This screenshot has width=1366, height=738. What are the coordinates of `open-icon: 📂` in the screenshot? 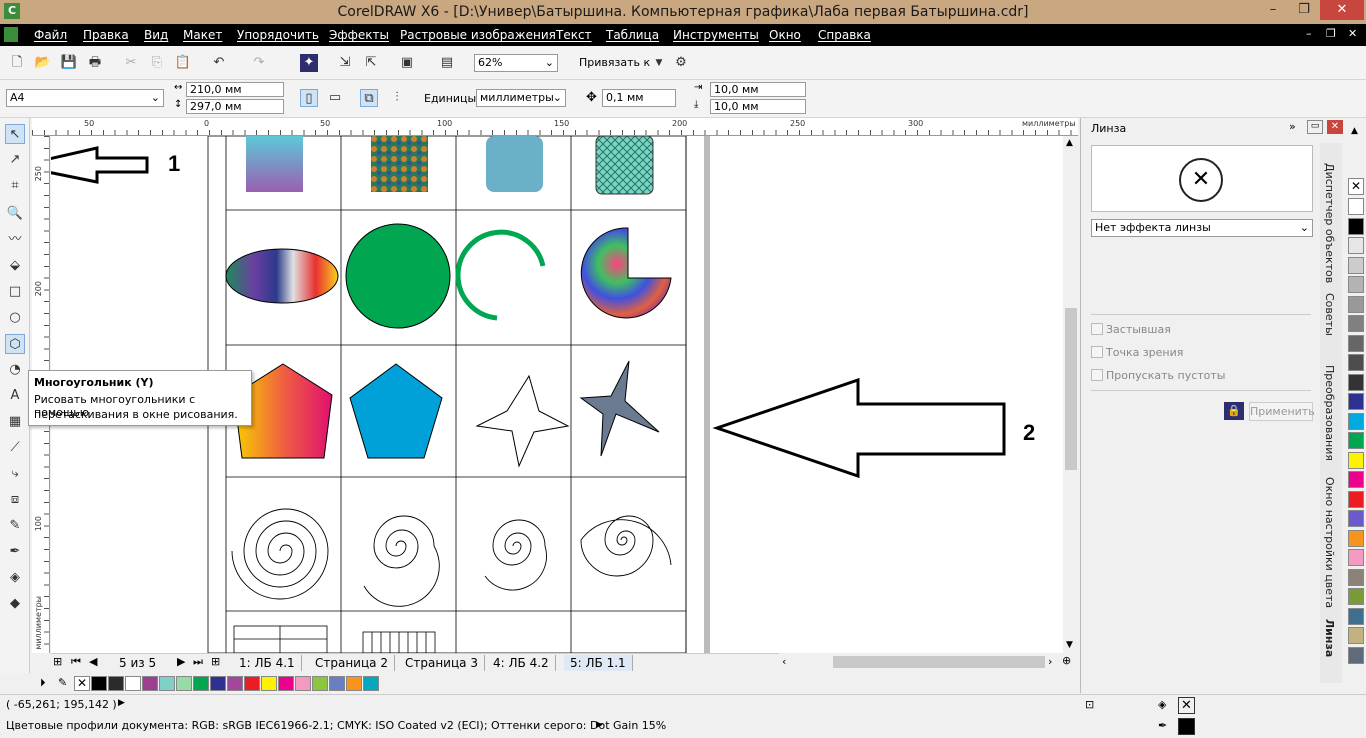 It's located at (43, 63).